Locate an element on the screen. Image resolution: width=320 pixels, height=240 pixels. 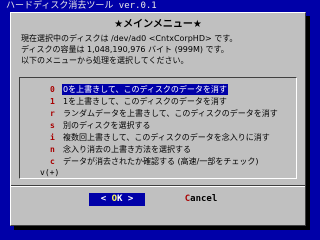
menu-item-random-fill: r ランダムデータを上書きして、このディスクのデータを消す is located at coordinates (164, 113).